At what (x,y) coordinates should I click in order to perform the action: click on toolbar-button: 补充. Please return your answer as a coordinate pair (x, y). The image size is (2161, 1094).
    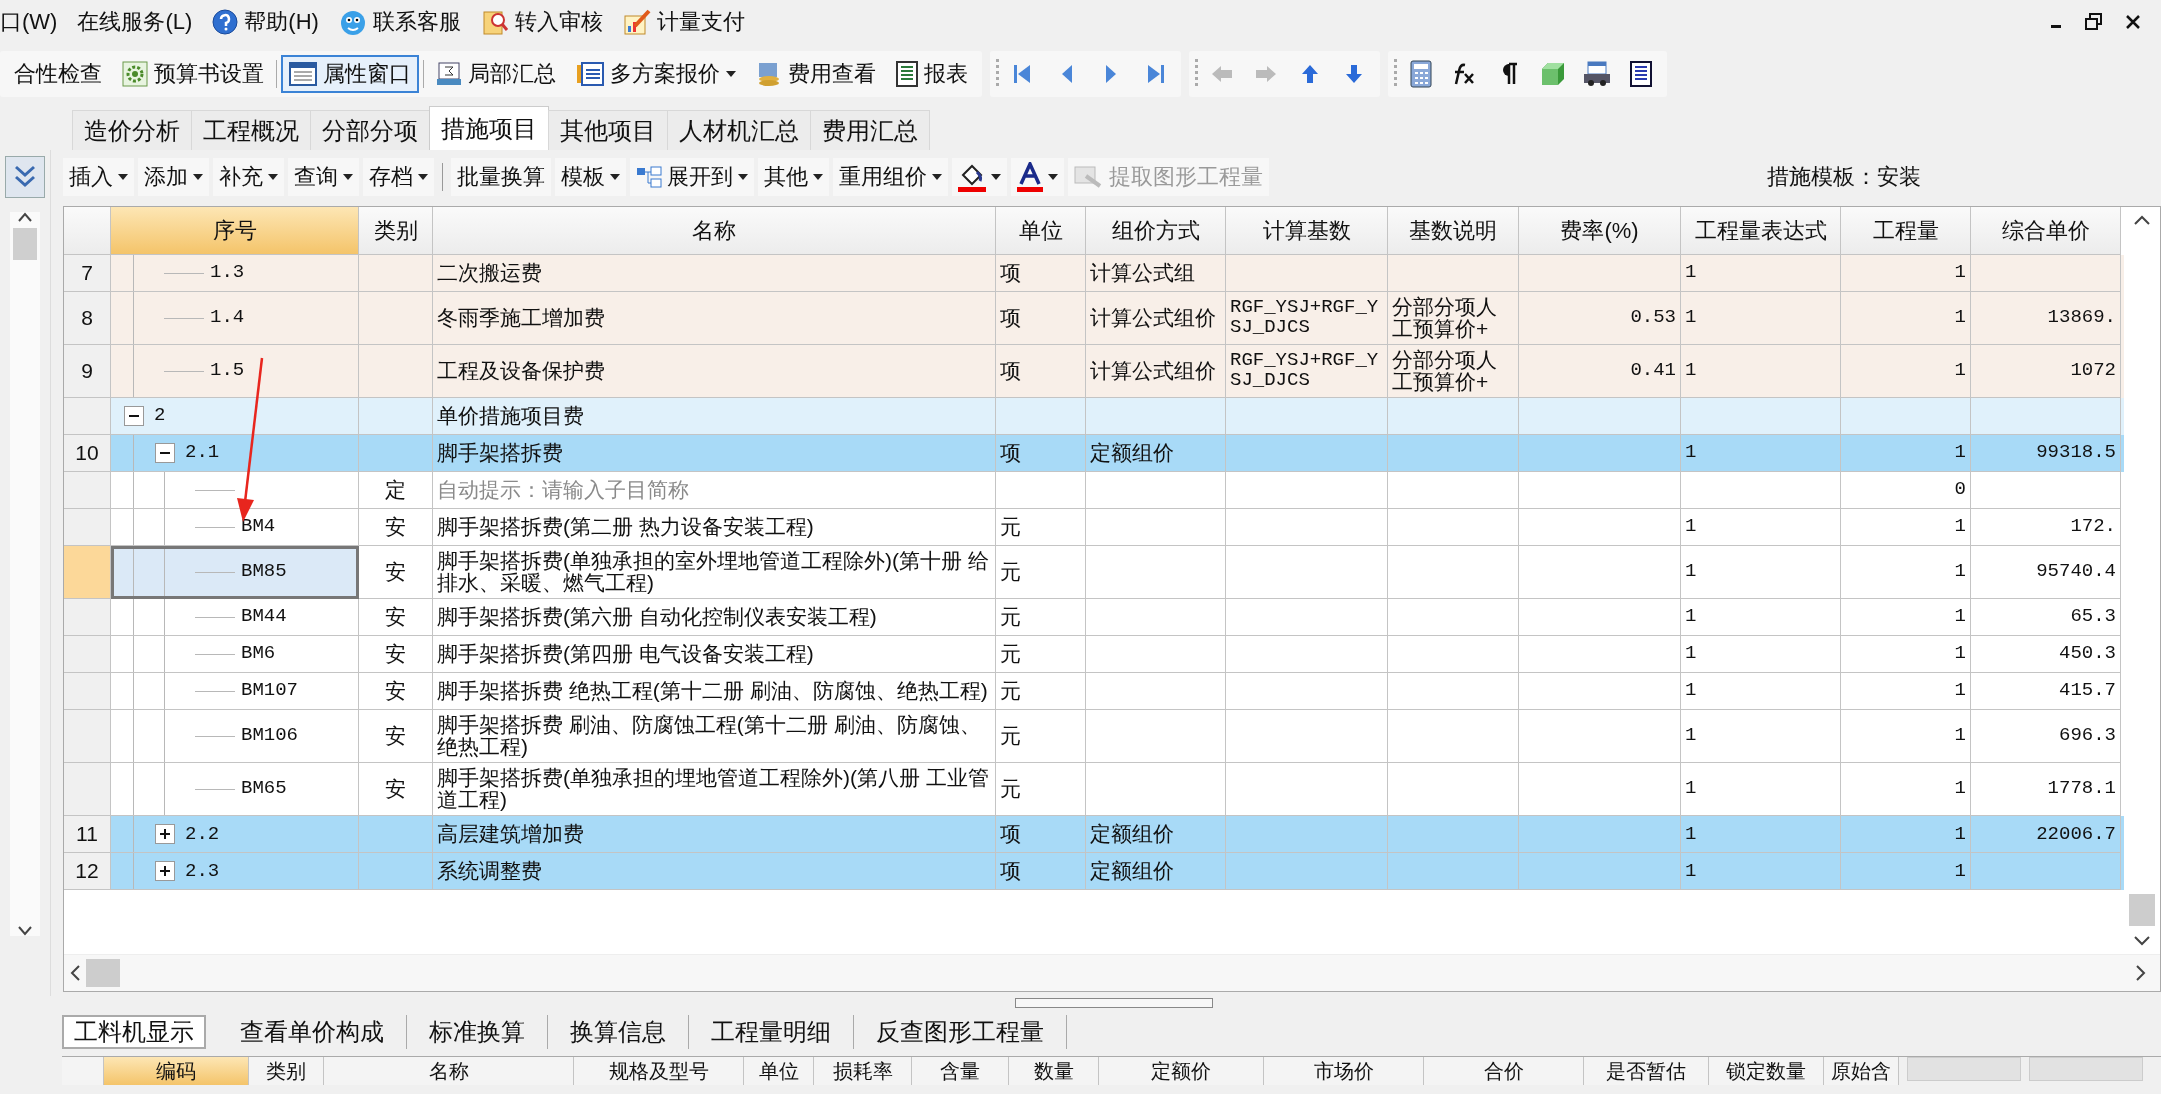
    Looking at the image, I should click on (248, 177).